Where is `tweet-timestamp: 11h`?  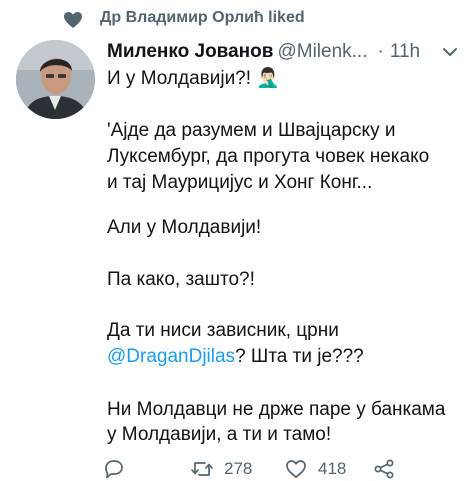 tweet-timestamp: 11h is located at coordinates (405, 51).